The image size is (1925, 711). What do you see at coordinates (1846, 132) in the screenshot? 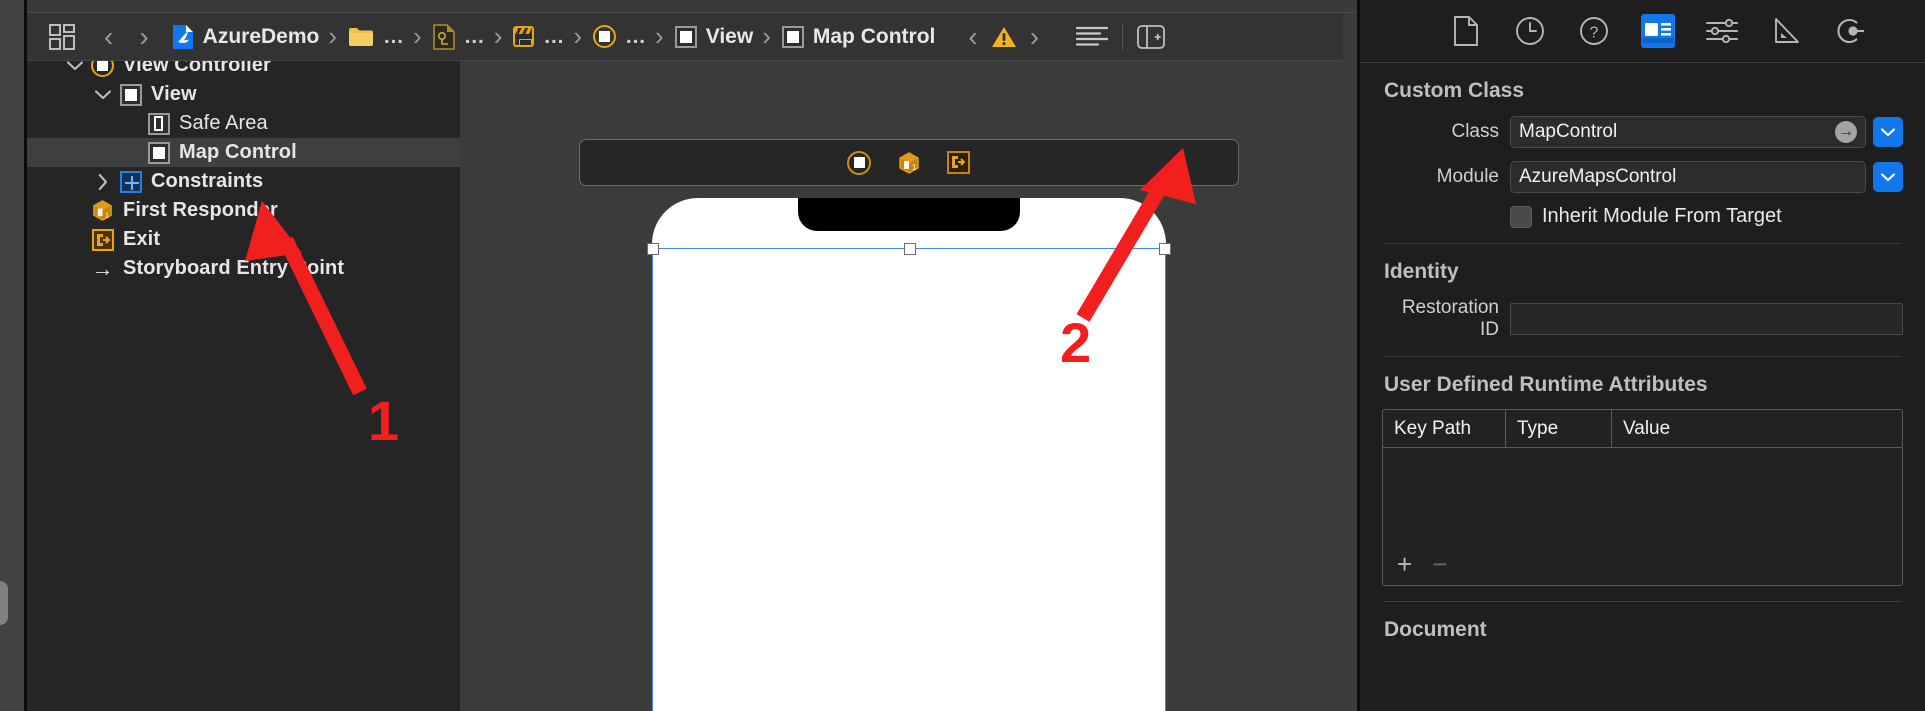
I see `jump-to-definition-icon: →` at bounding box center [1846, 132].